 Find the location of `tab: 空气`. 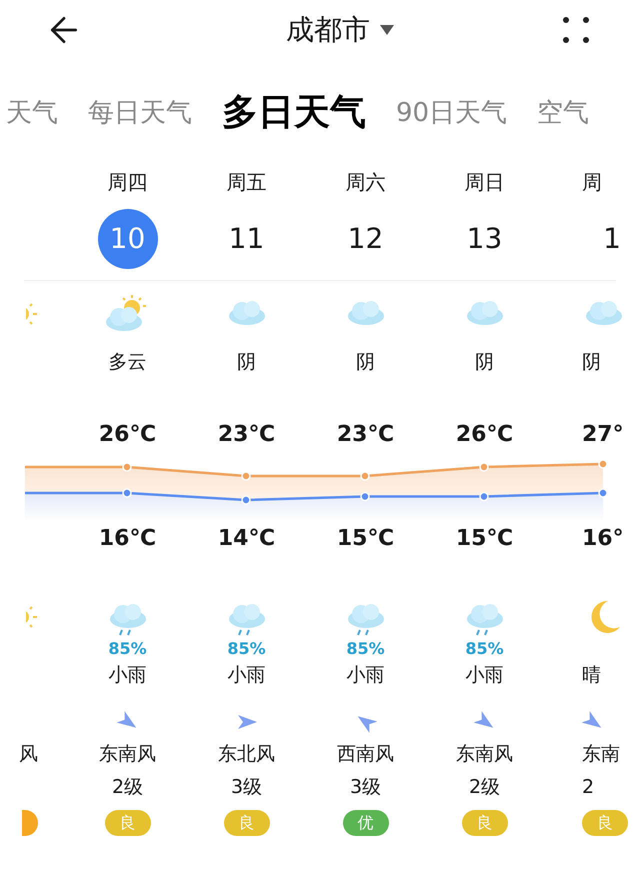

tab: 空气 is located at coordinates (563, 113).